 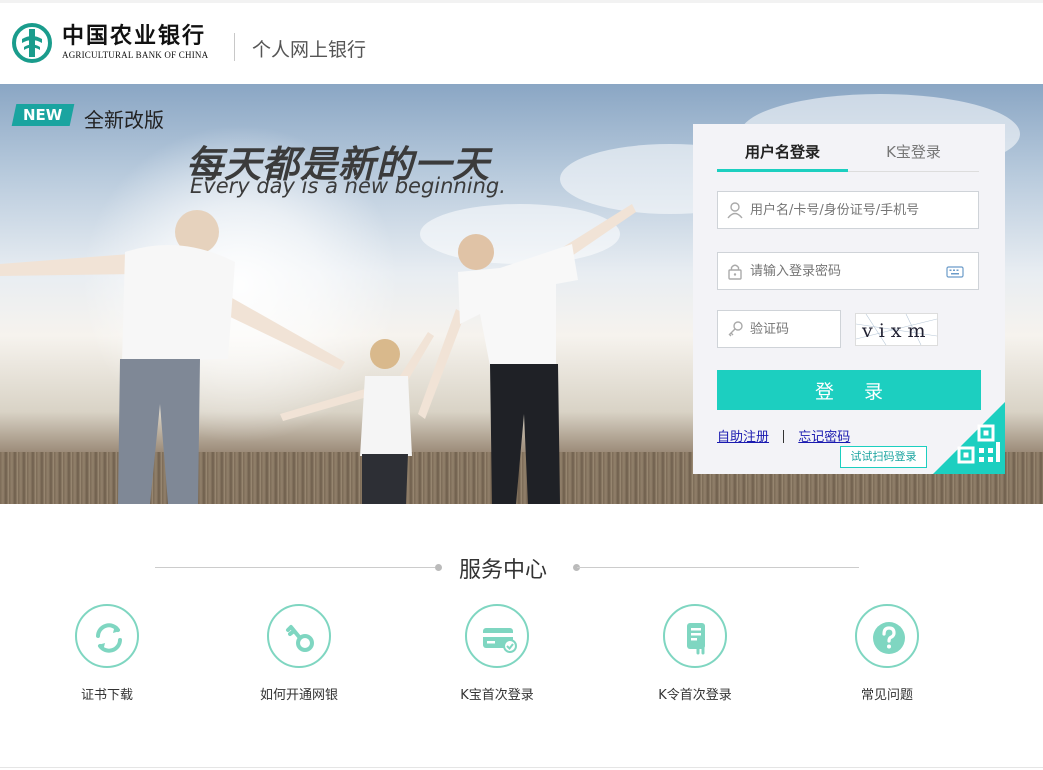 I want to click on brand-name-en: AGRICULTURAL BANK OF CHINA, so click(x=135, y=55).